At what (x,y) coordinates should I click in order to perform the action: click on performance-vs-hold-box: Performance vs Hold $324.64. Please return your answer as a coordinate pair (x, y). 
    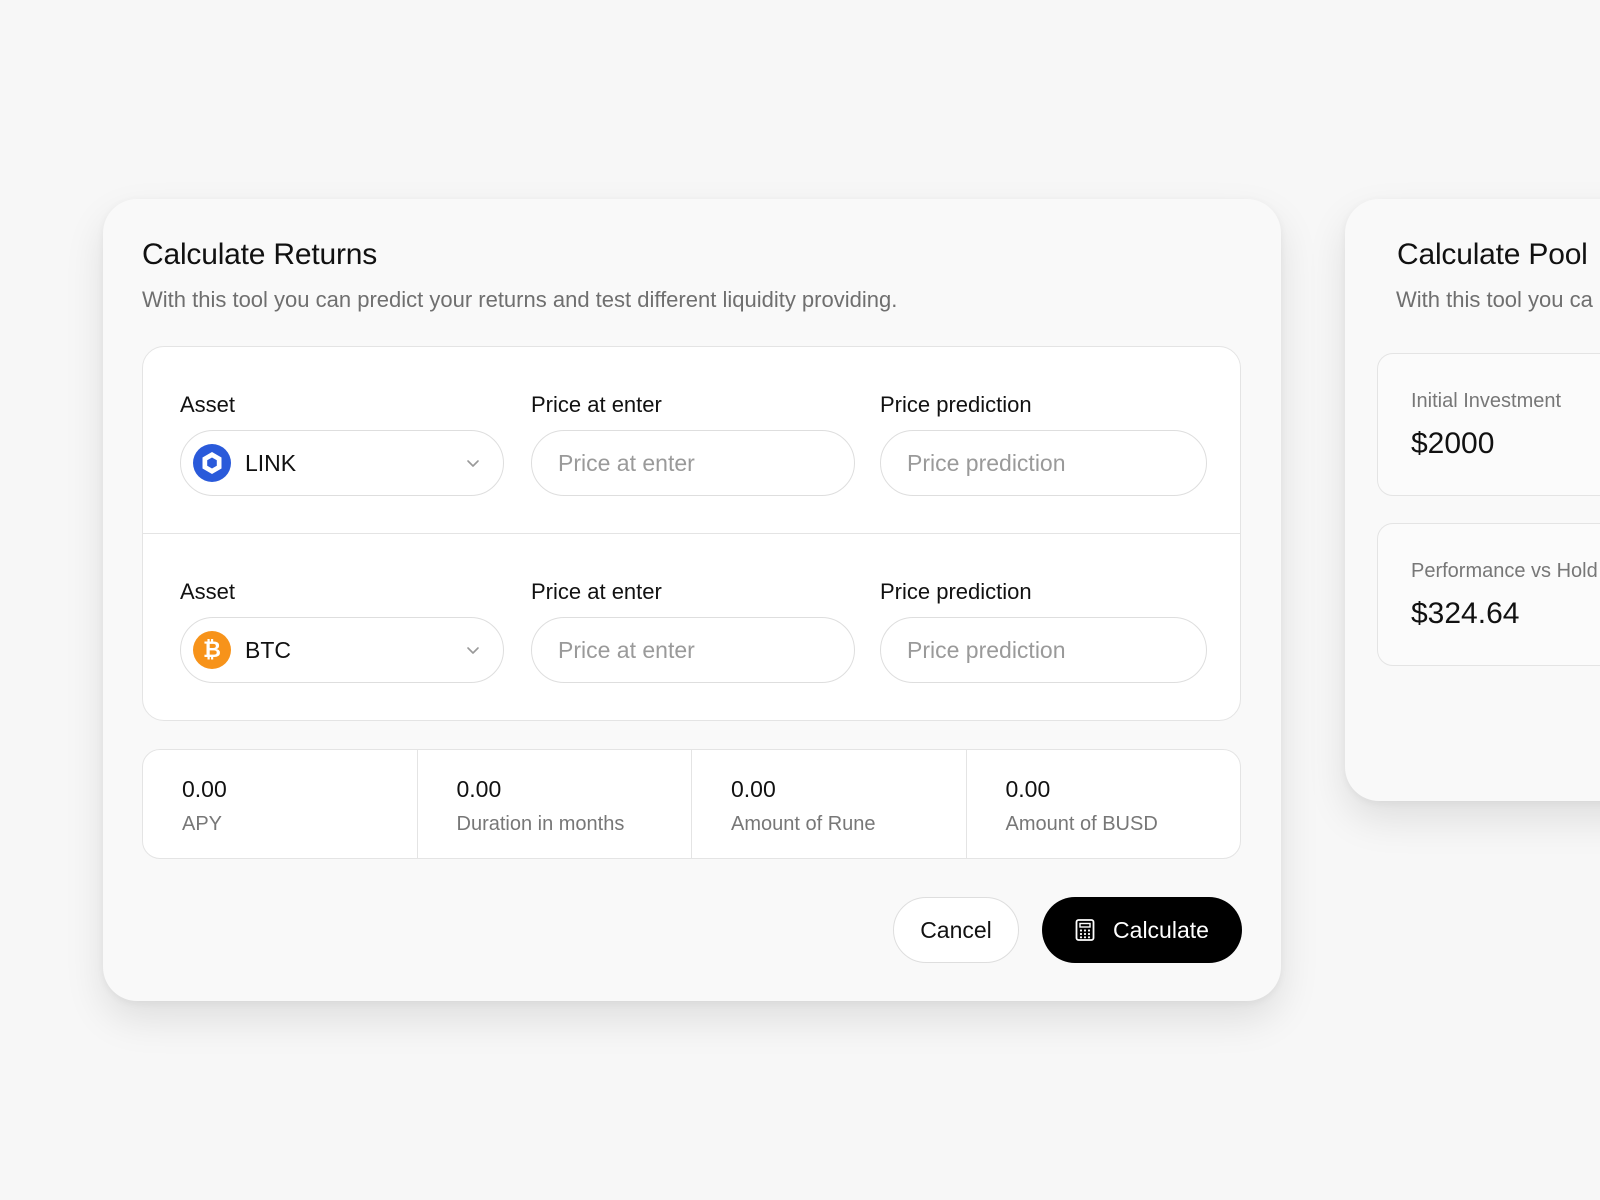
    Looking at the image, I should click on (1488, 594).